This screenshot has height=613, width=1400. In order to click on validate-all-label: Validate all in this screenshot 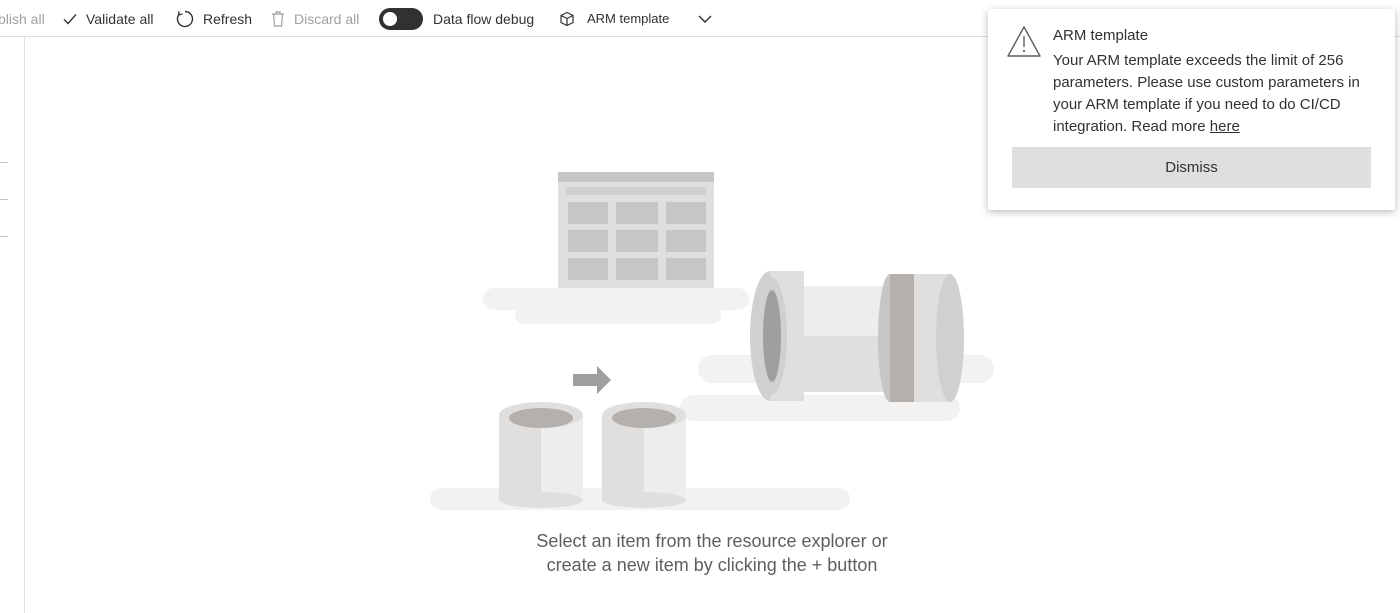, I will do `click(120, 18)`.